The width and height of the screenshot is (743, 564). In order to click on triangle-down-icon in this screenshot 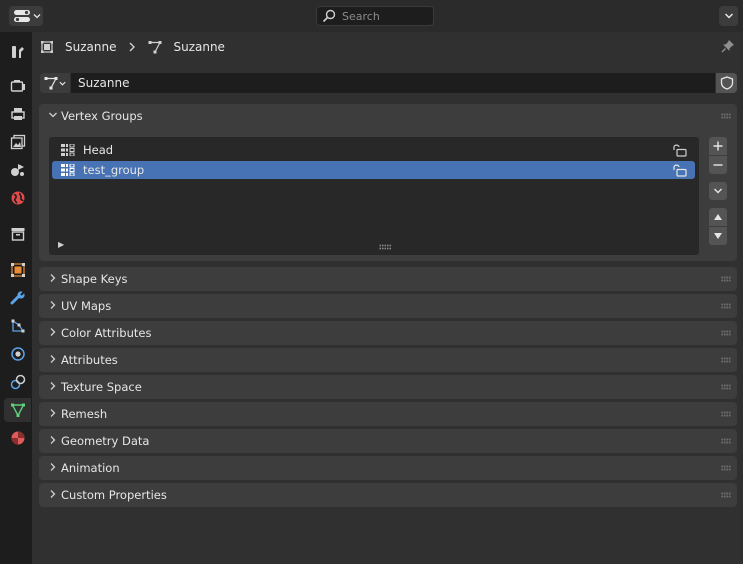, I will do `click(718, 236)`.